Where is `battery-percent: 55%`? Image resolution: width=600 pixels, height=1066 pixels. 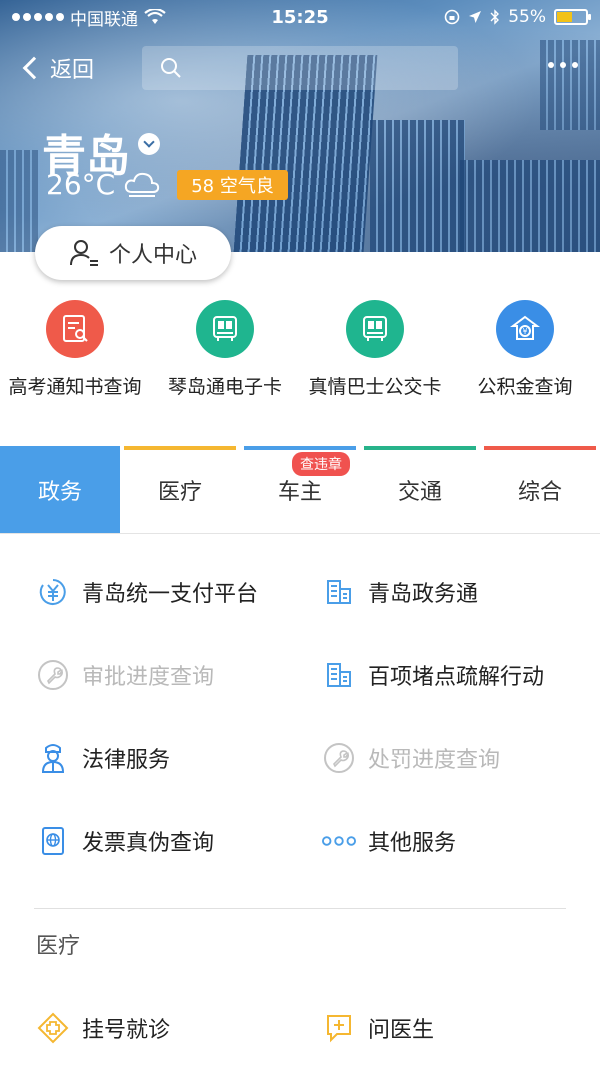 battery-percent: 55% is located at coordinates (527, 17).